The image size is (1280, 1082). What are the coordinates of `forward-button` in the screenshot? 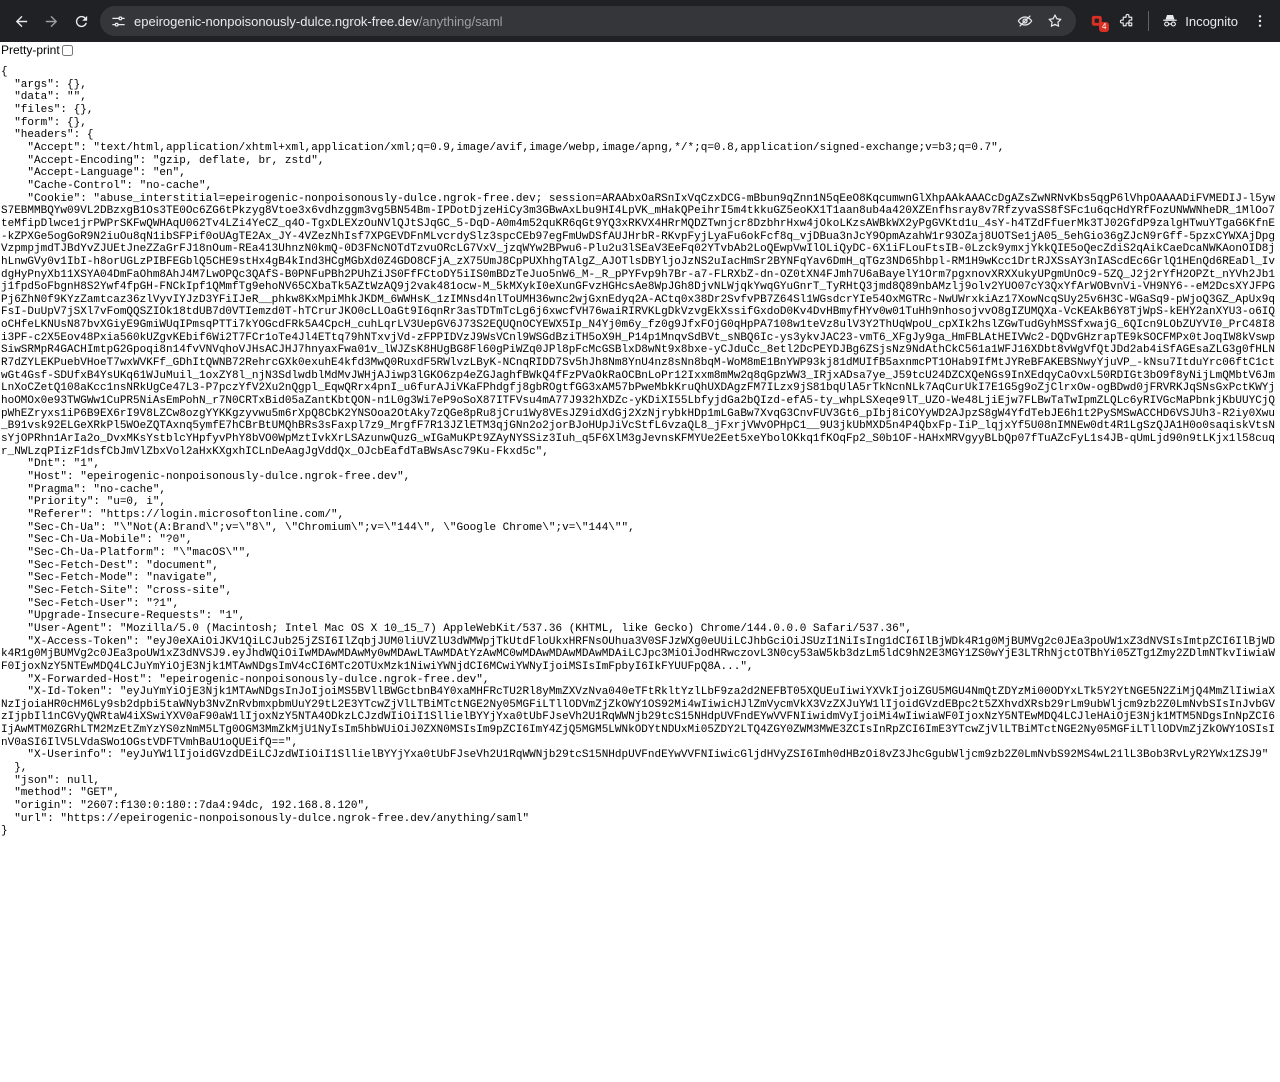 It's located at (51, 21).